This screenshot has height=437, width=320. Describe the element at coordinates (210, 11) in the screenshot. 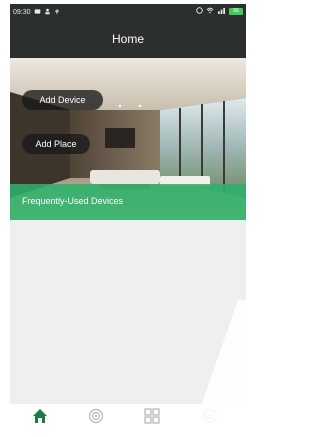

I see `wifi-icon` at that location.